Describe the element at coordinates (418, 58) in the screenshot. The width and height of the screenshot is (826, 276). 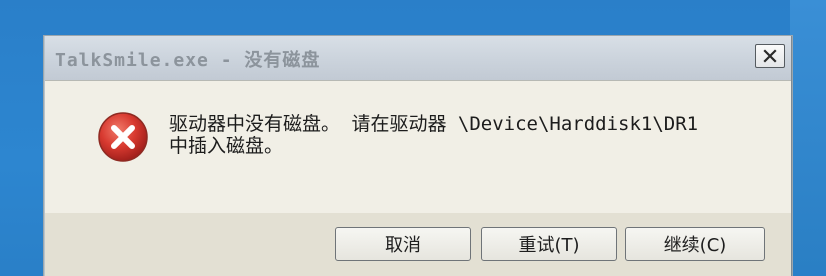
I see `dialog-titlebar: TalkSmile.exe - 没有磁盘` at that location.